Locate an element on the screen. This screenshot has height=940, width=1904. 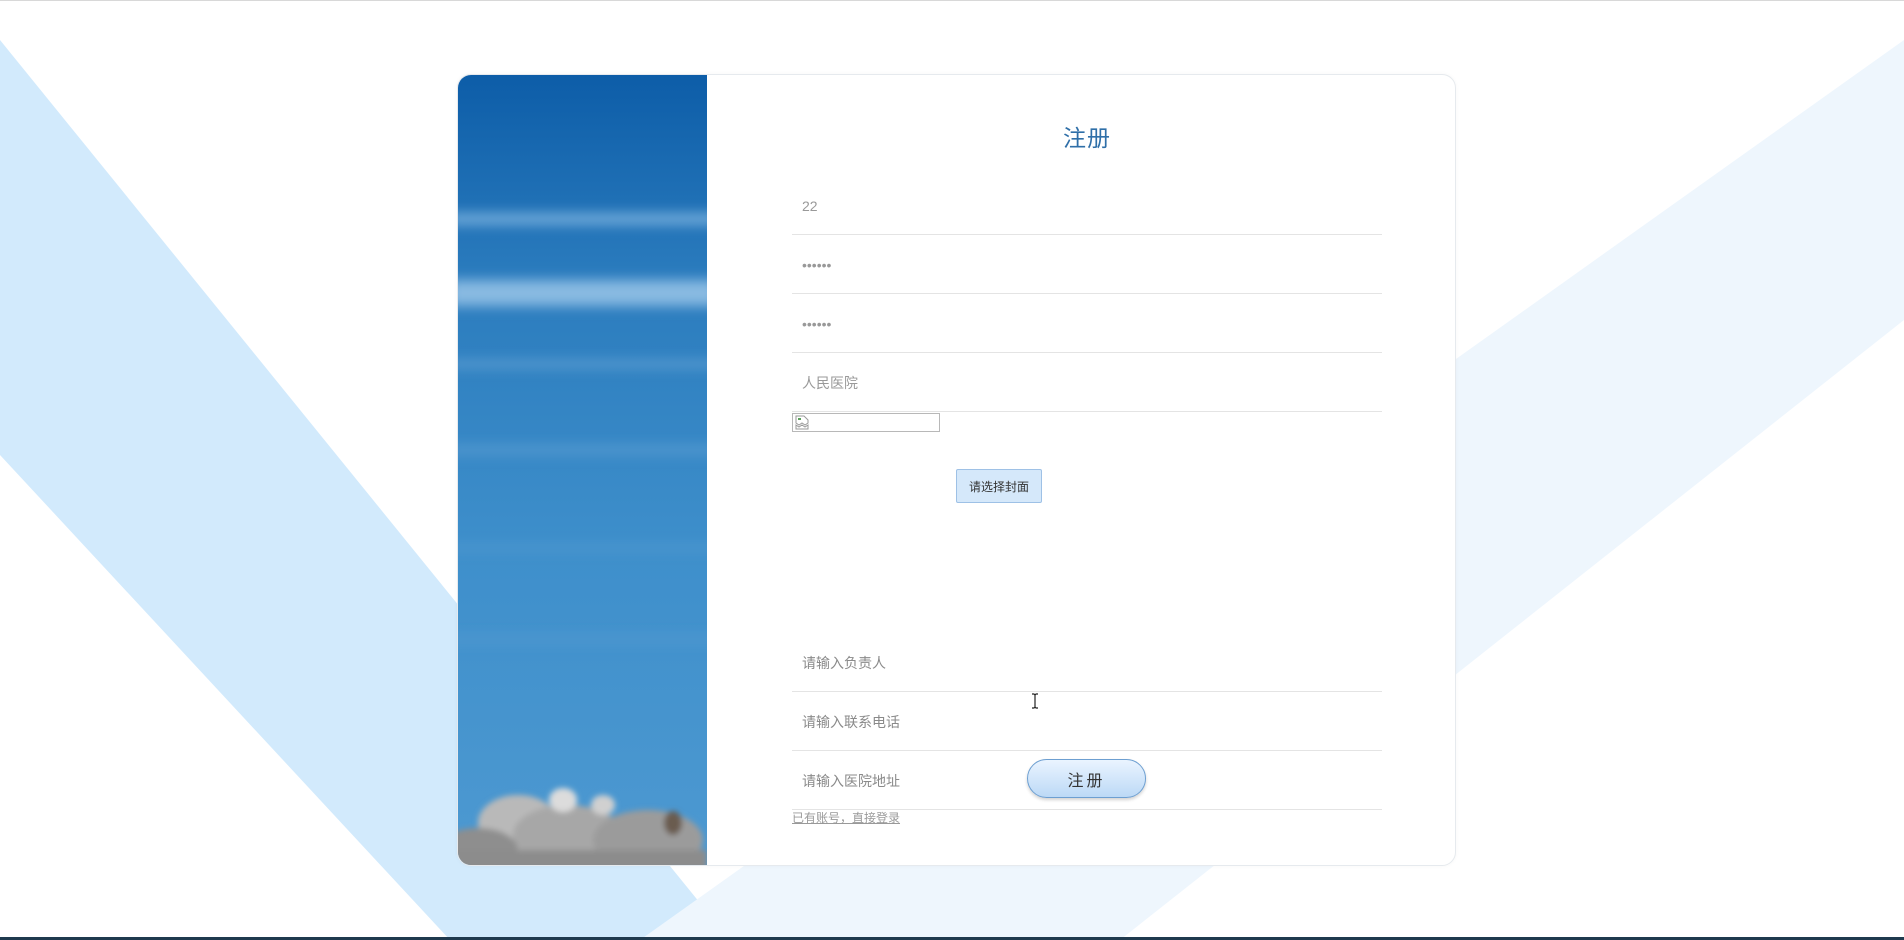
password-input is located at coordinates (1087, 265).